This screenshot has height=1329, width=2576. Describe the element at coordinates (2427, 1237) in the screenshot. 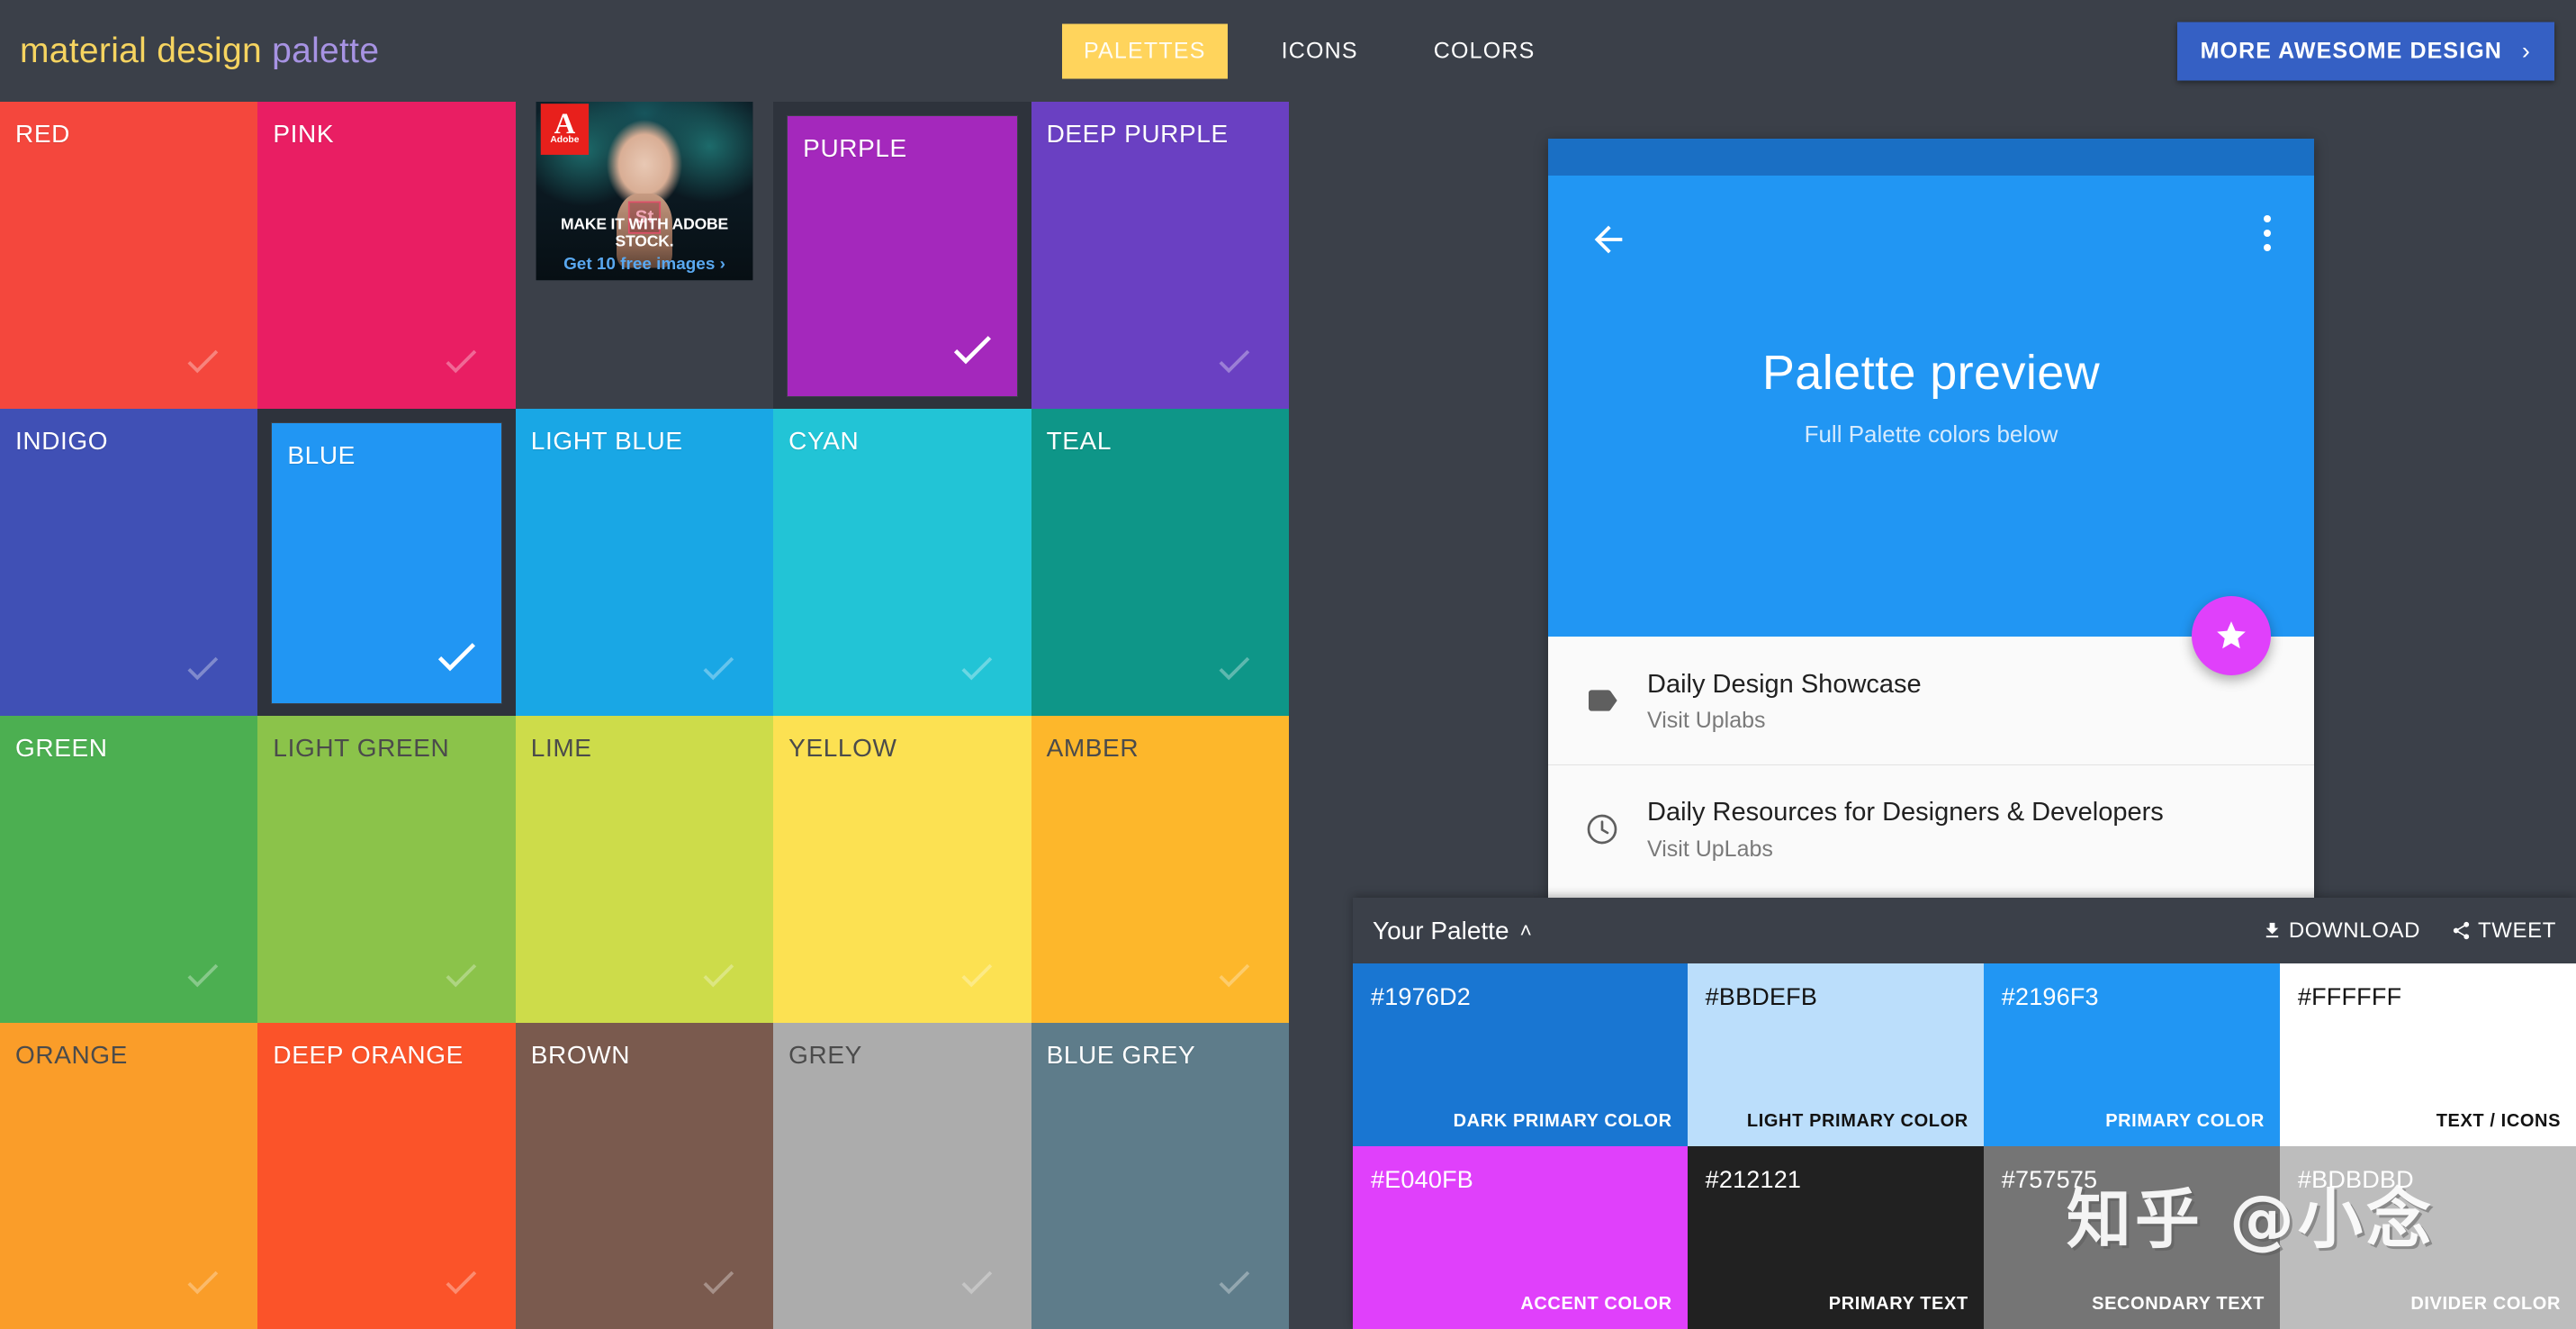

I see `swatch-divider-color: #BDBDBD DIVIDER COLOR` at that location.